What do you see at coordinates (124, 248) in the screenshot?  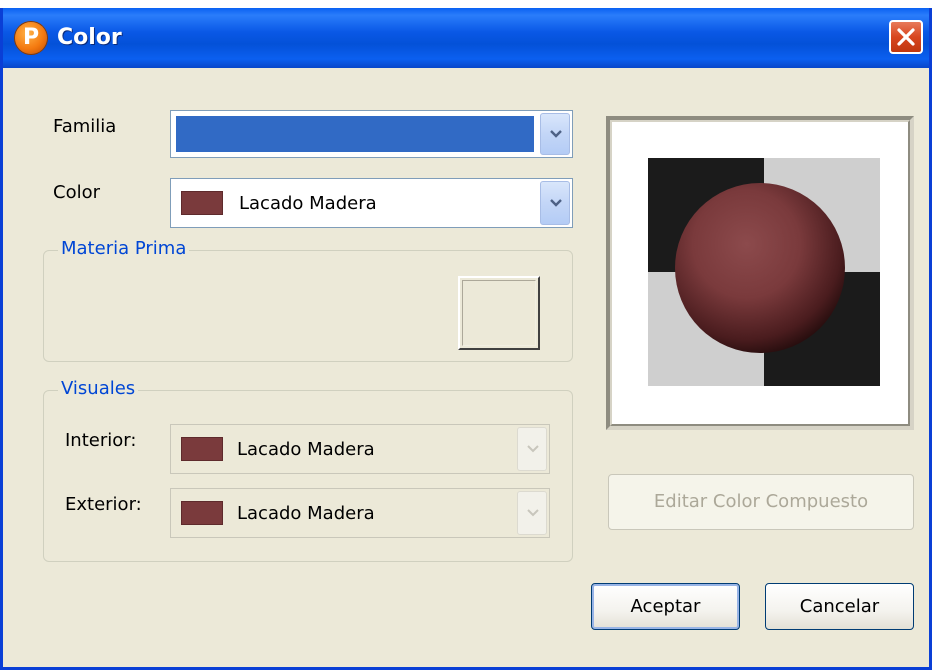 I see `materia-prima-legend: Materia Prima` at bounding box center [124, 248].